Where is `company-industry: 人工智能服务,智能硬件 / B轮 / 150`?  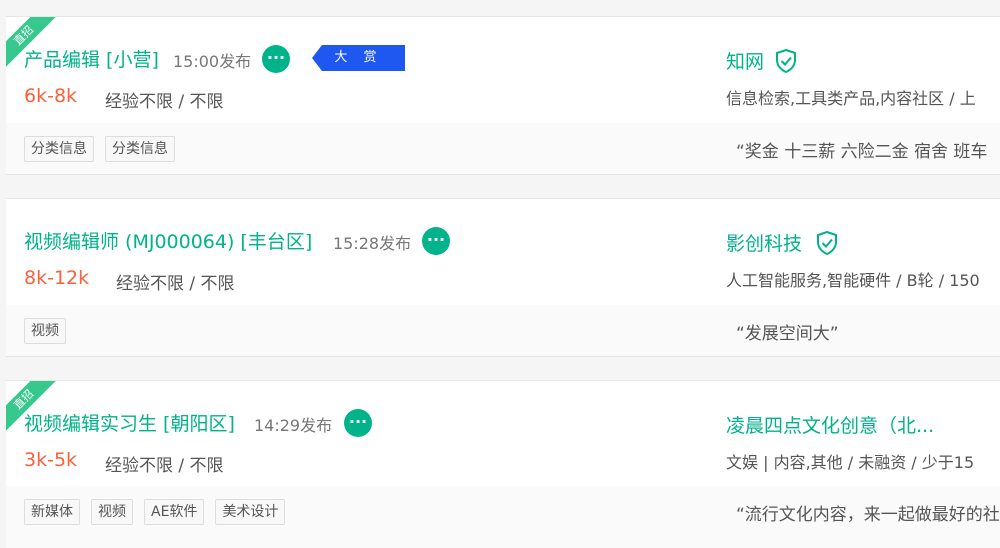 company-industry: 人工智能服务,智能硬件 / B轮 / 150 is located at coordinates (853, 280).